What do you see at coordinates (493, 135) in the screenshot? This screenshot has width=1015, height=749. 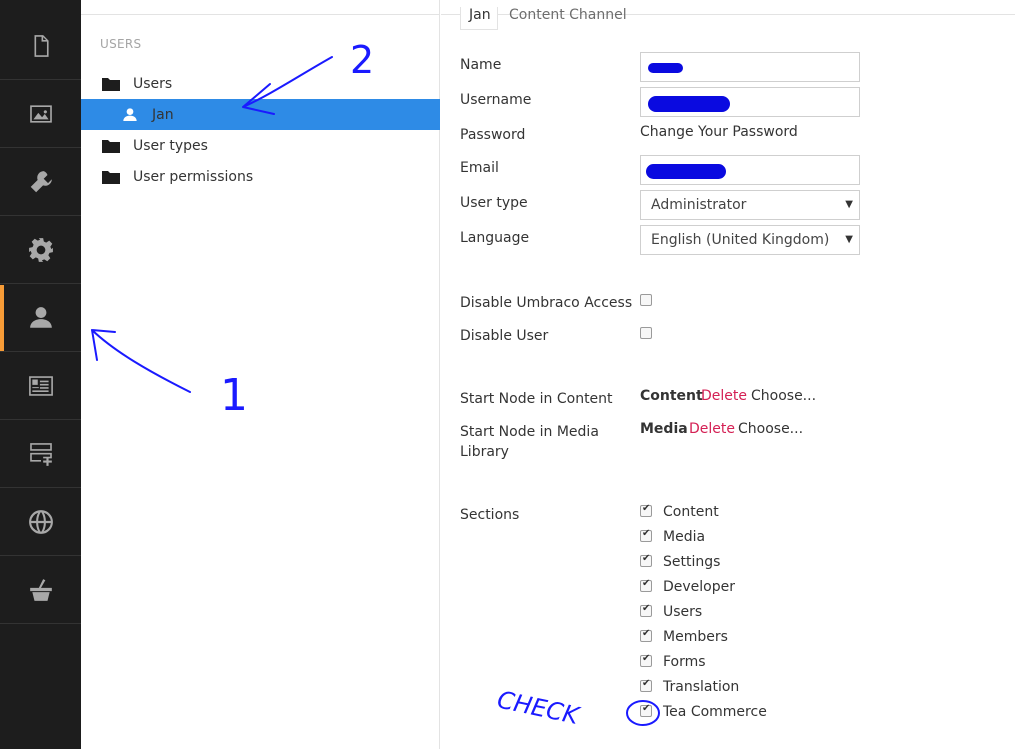 I see `password-label: Password` at bounding box center [493, 135].